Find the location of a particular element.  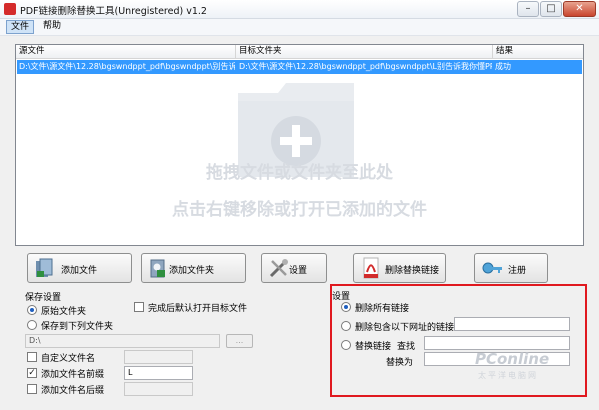

add-prefix-checkbox: ✓ is located at coordinates (32, 373).